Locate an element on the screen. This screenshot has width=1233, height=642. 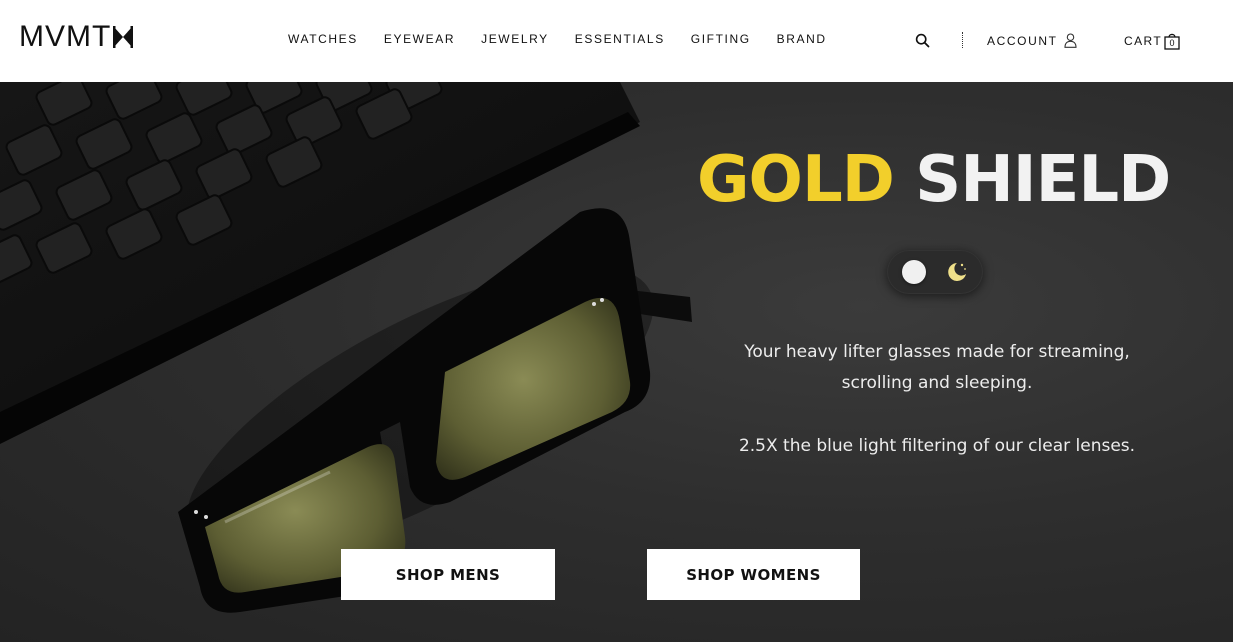
sun-dot-icon is located at coordinates (914, 272).